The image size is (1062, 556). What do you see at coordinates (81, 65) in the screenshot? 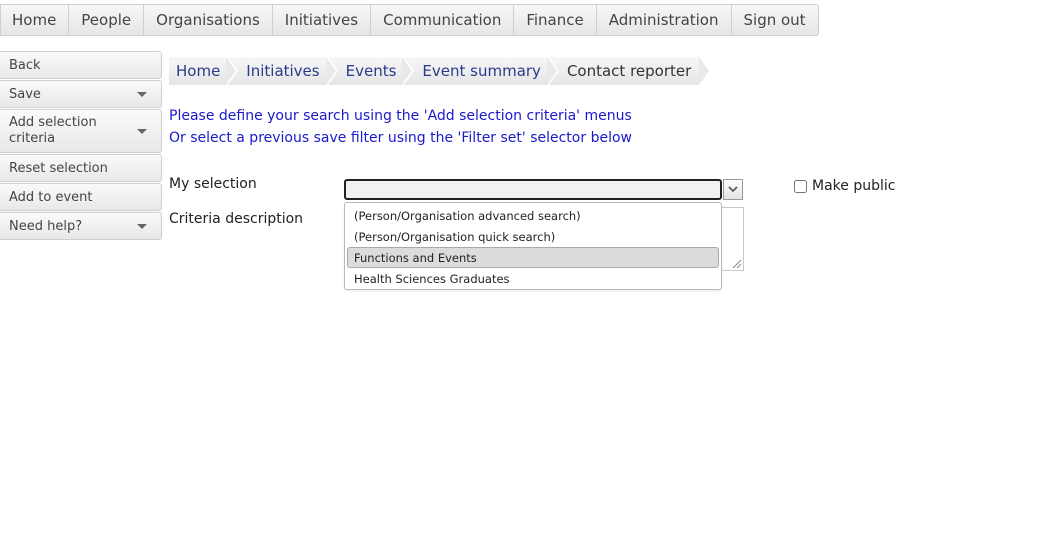
I see `back-button: Back` at bounding box center [81, 65].